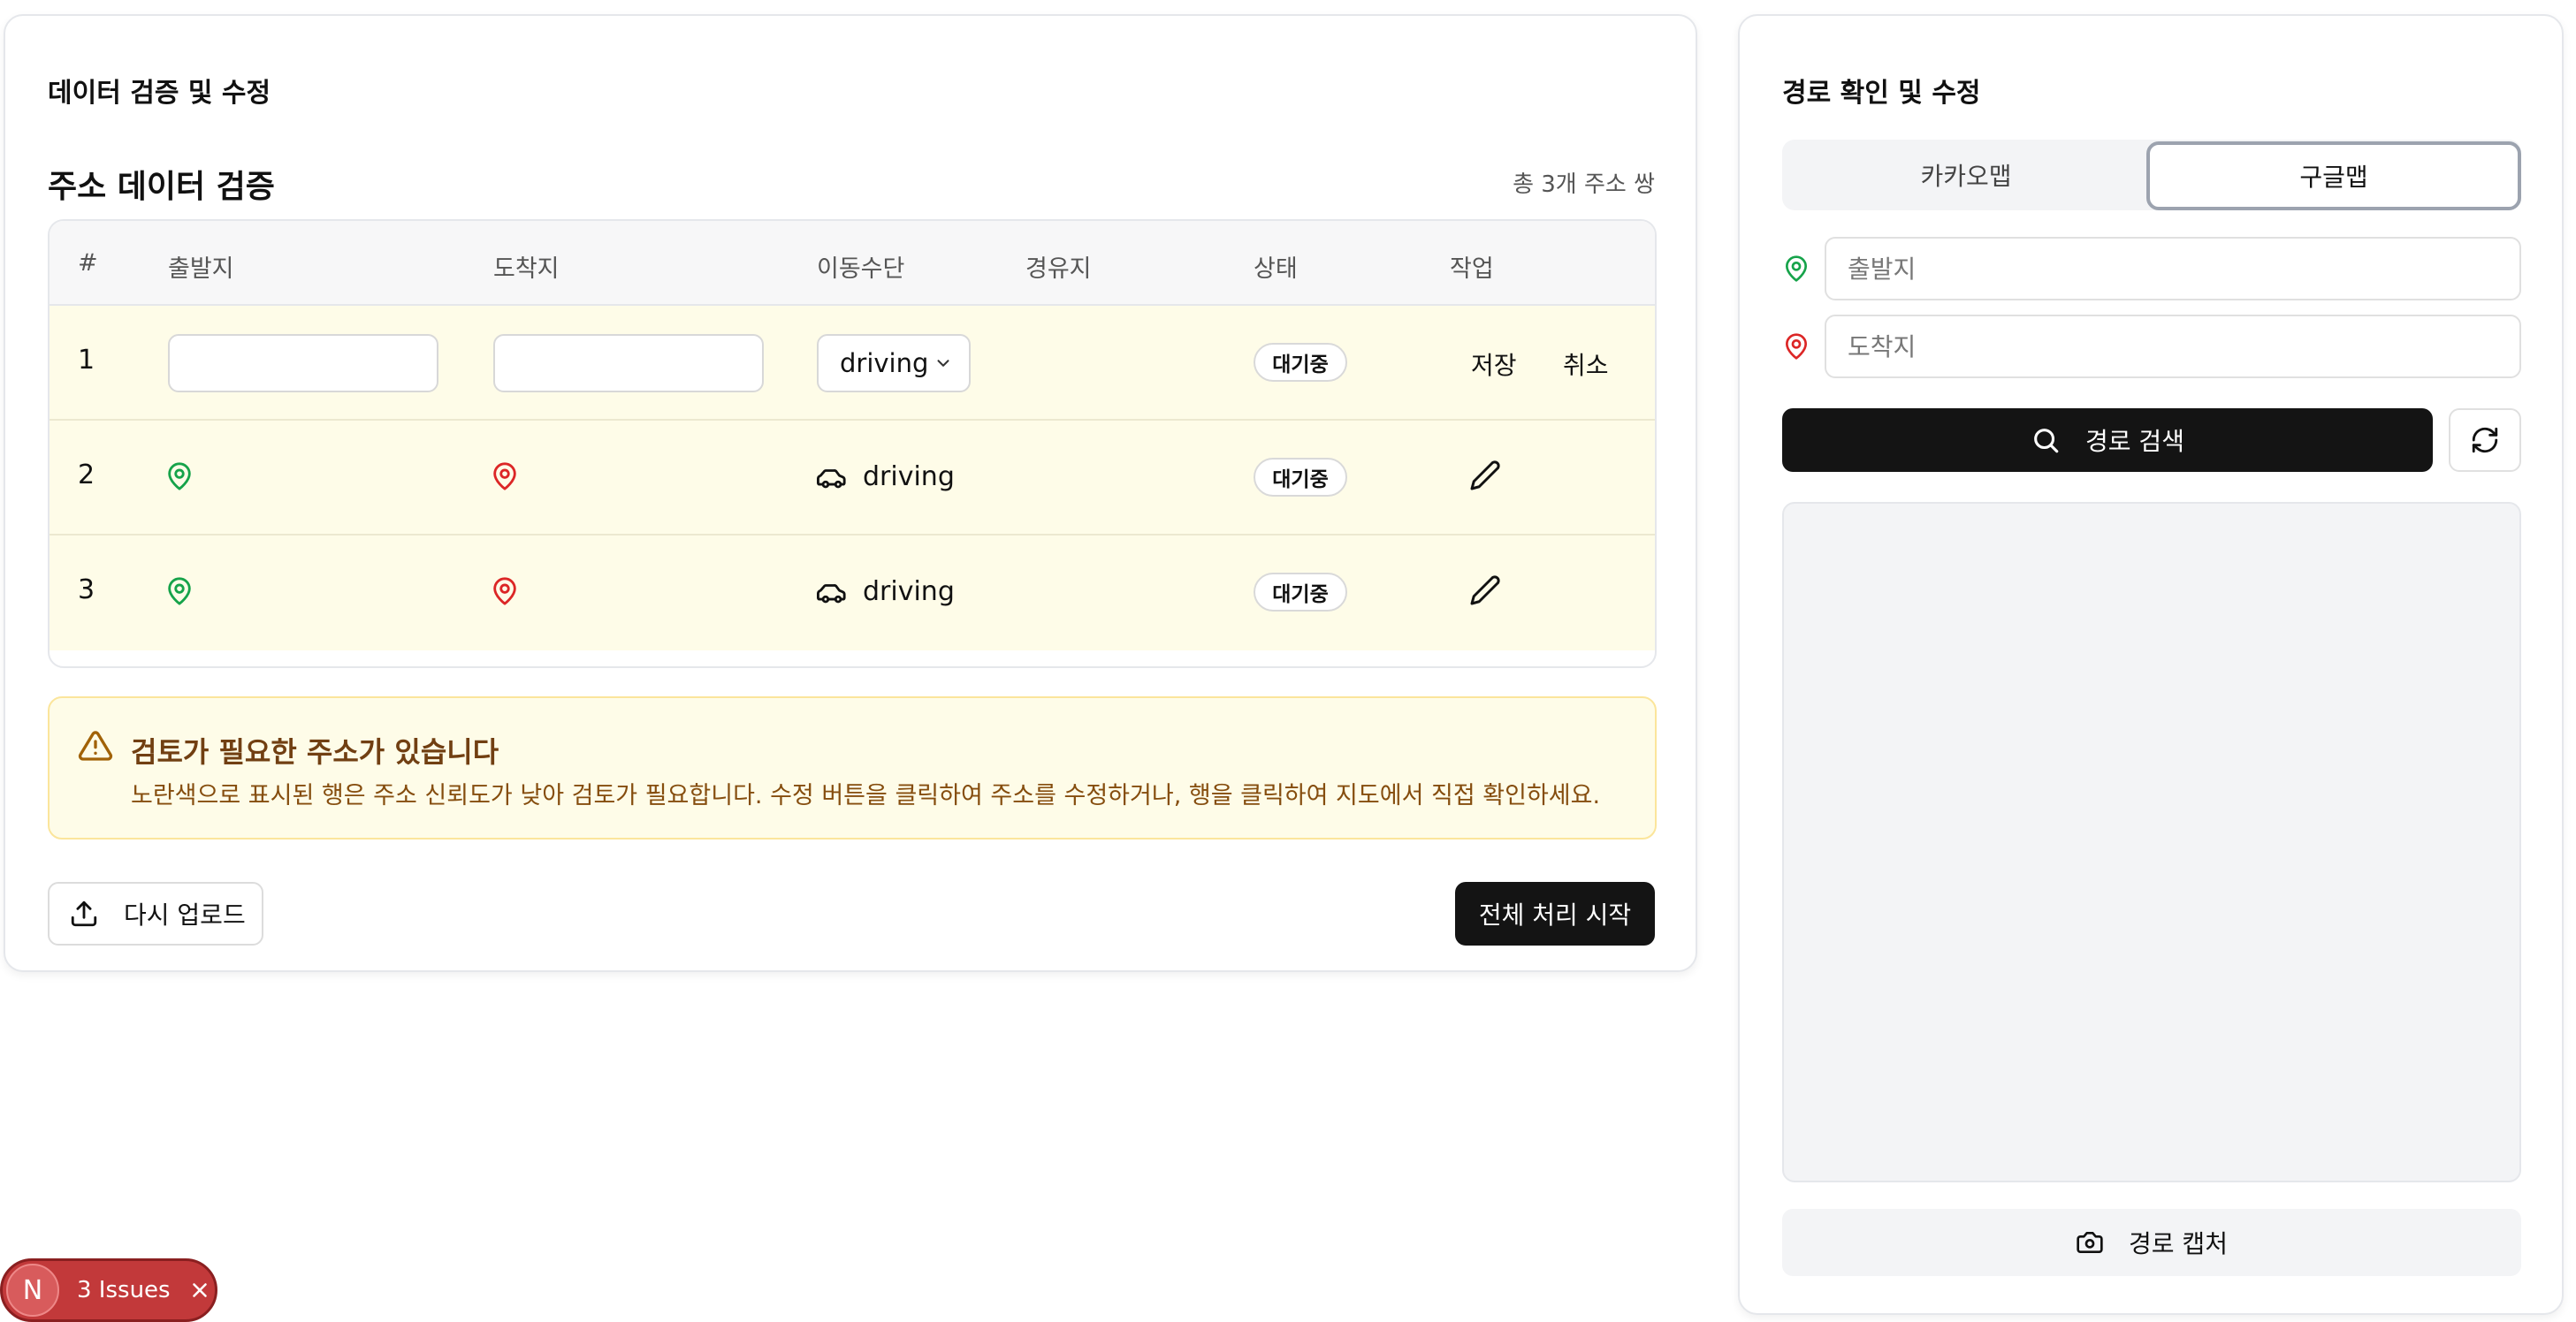 Image resolution: width=2576 pixels, height=1322 pixels. What do you see at coordinates (2046, 441) in the screenshot?
I see `search-icon` at bounding box center [2046, 441].